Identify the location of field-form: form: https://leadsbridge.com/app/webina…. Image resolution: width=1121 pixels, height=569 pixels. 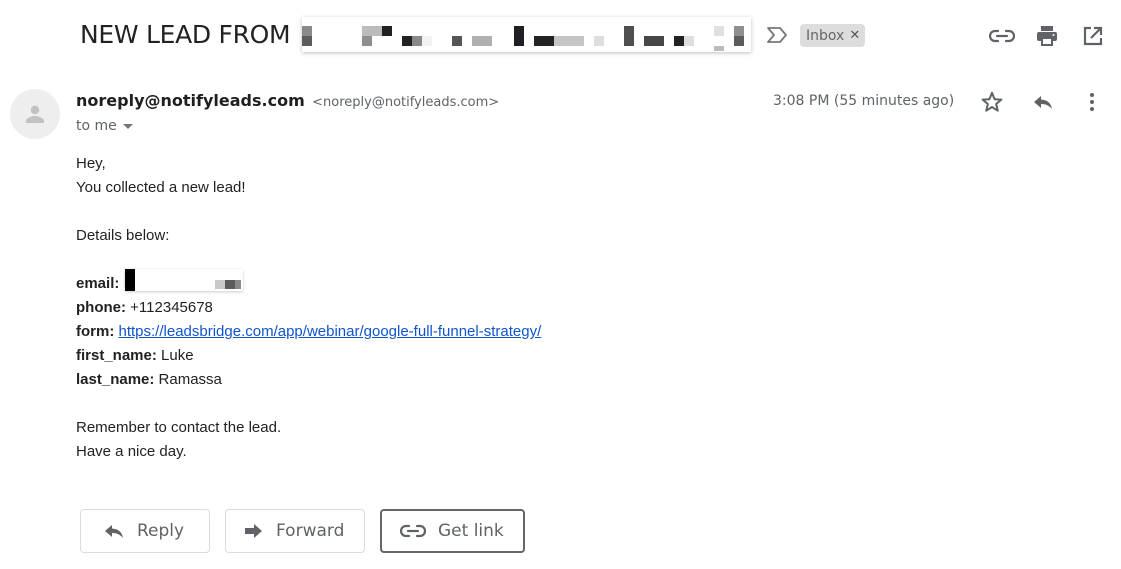
(308, 332).